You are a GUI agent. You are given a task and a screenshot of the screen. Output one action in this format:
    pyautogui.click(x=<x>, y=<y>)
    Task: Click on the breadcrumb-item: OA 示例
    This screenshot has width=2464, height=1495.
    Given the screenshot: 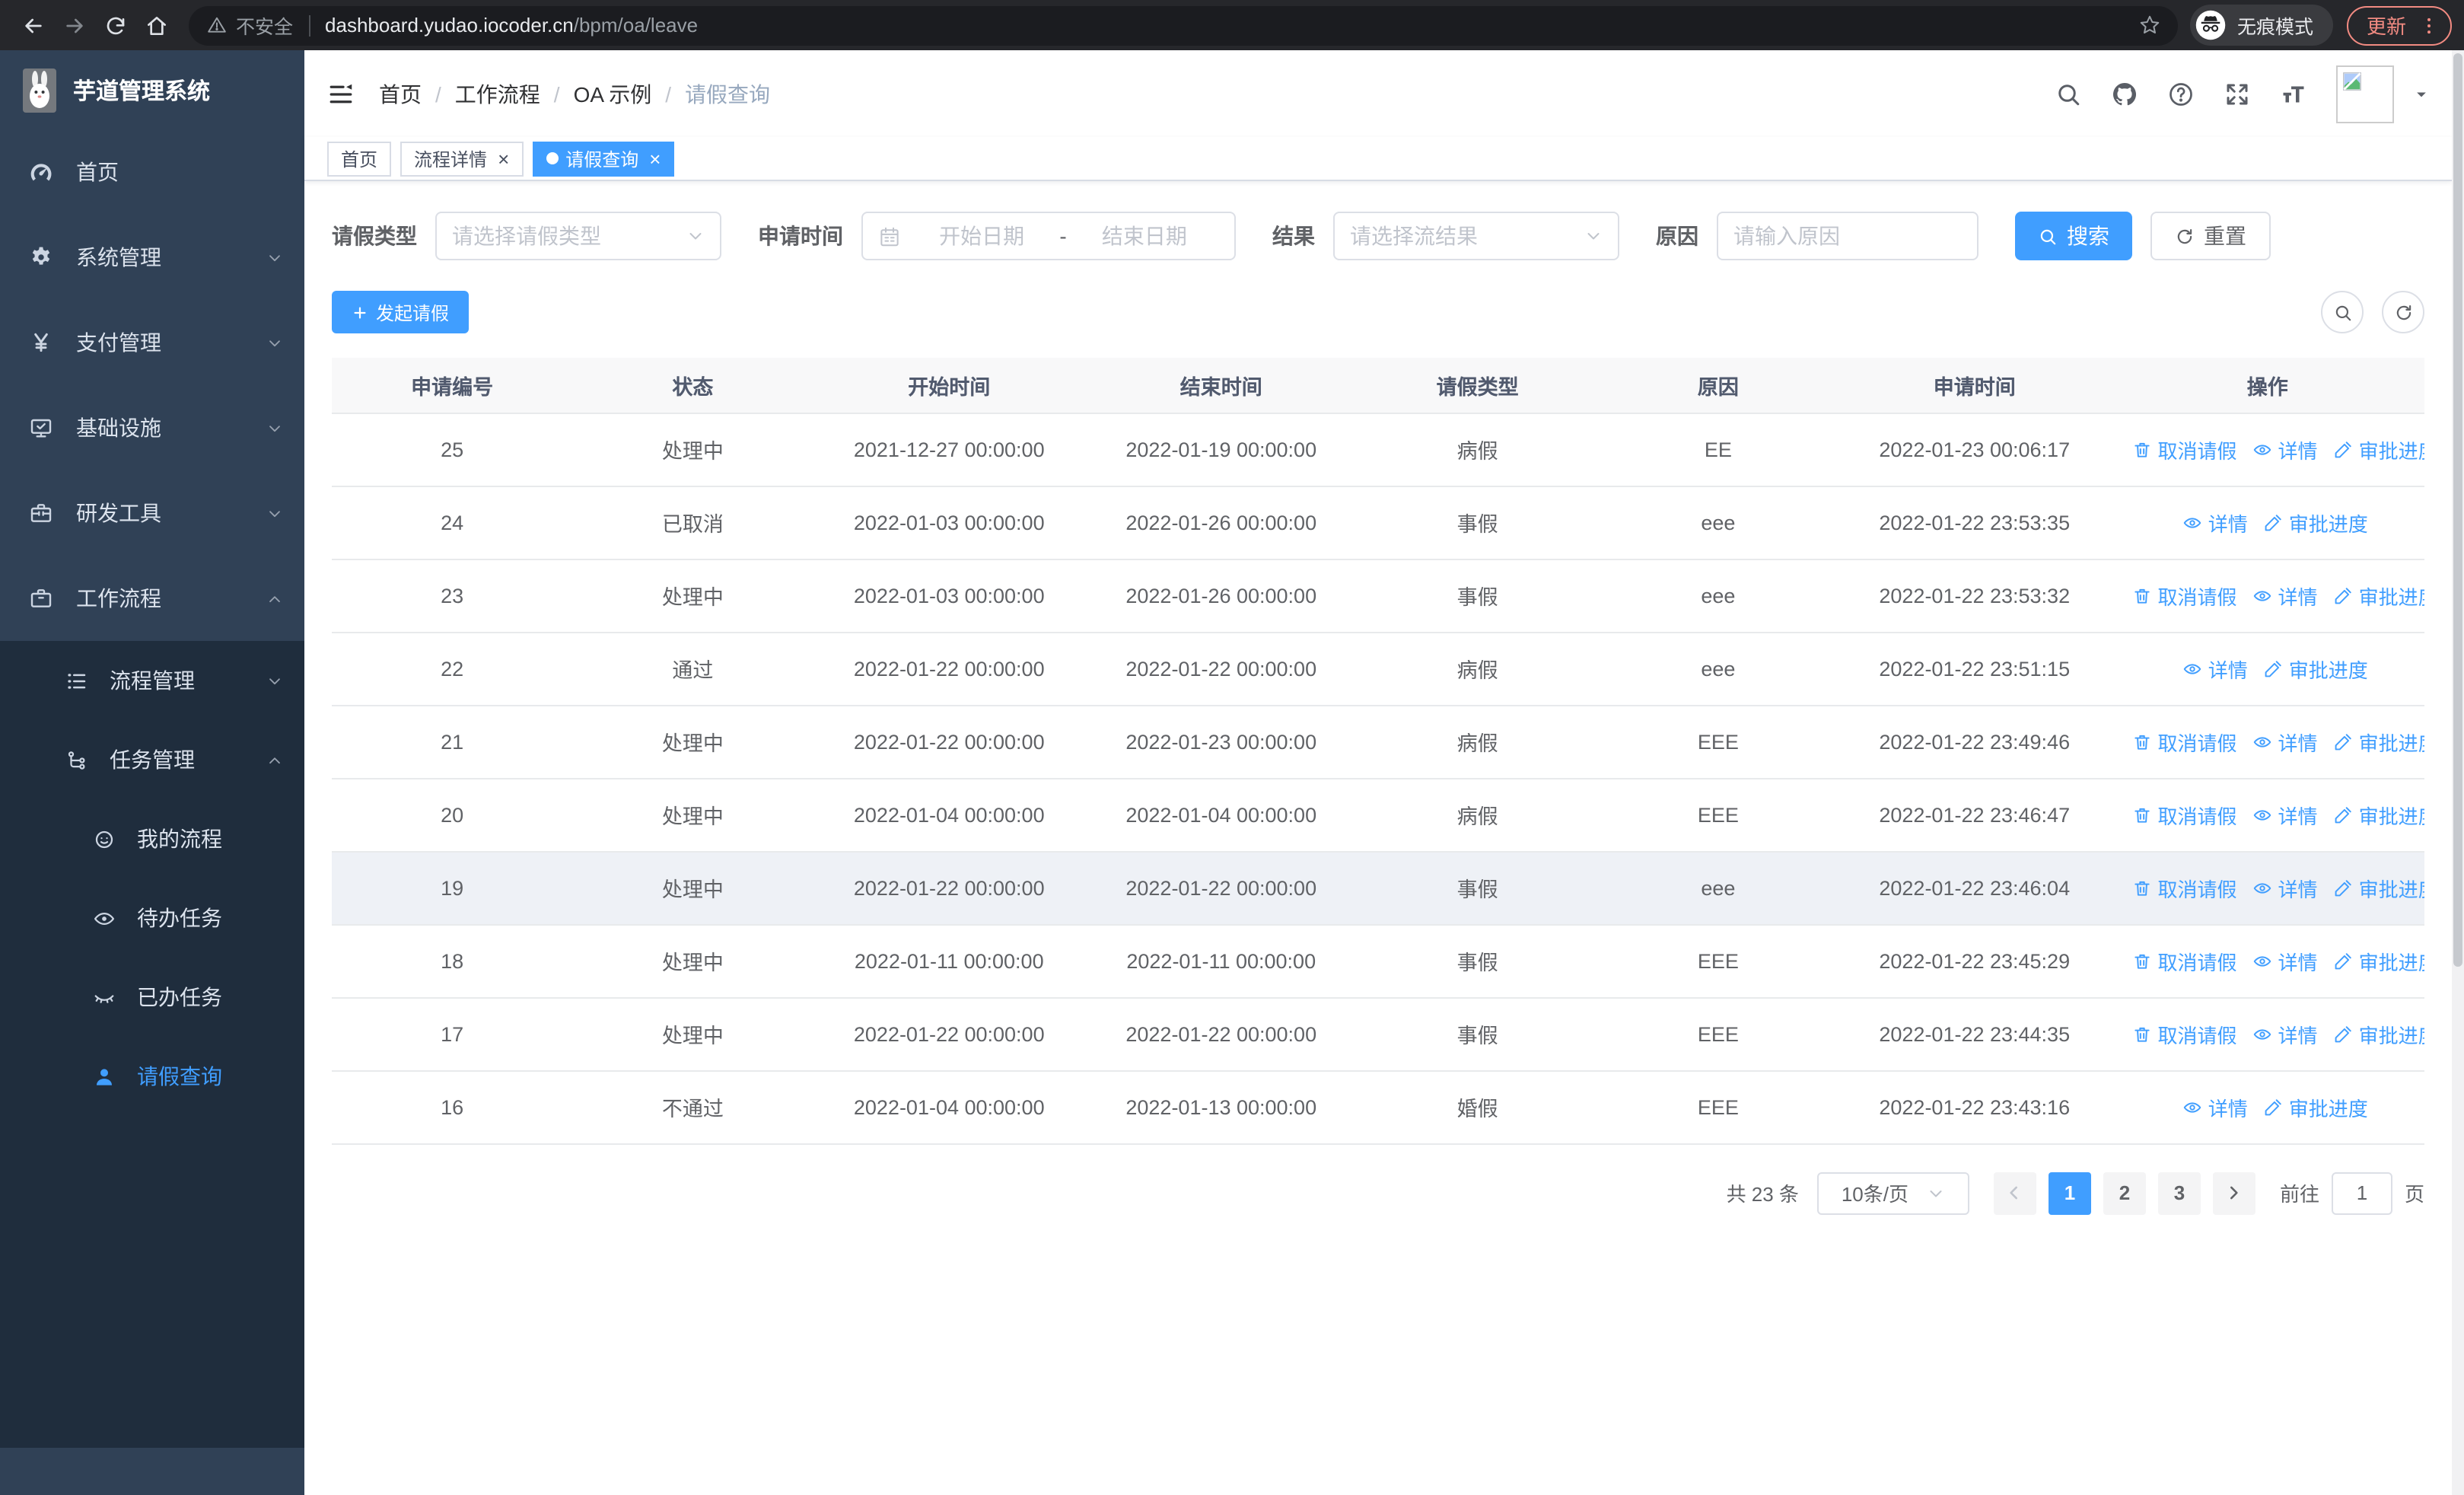 What is the action you would take?
    pyautogui.click(x=613, y=94)
    